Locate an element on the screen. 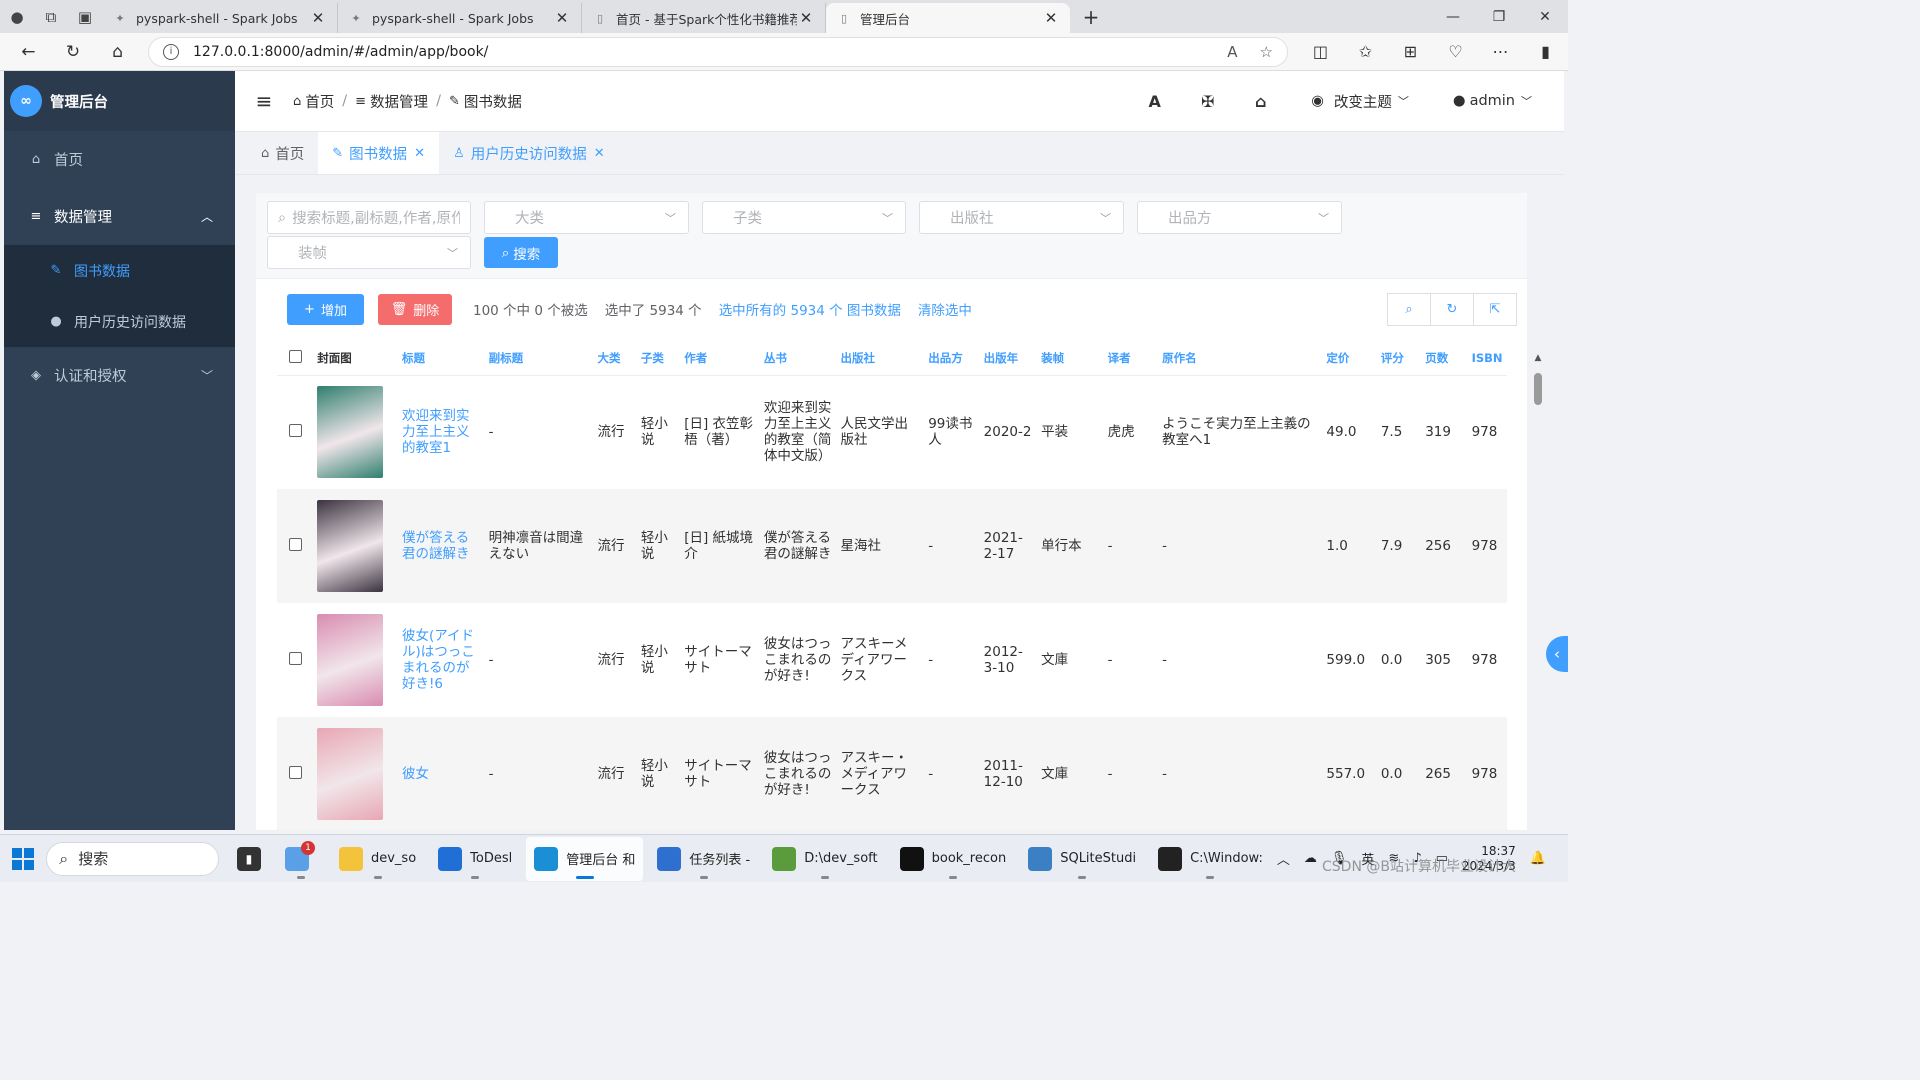  search-button: ⌕ 搜索 is located at coordinates (521, 252).